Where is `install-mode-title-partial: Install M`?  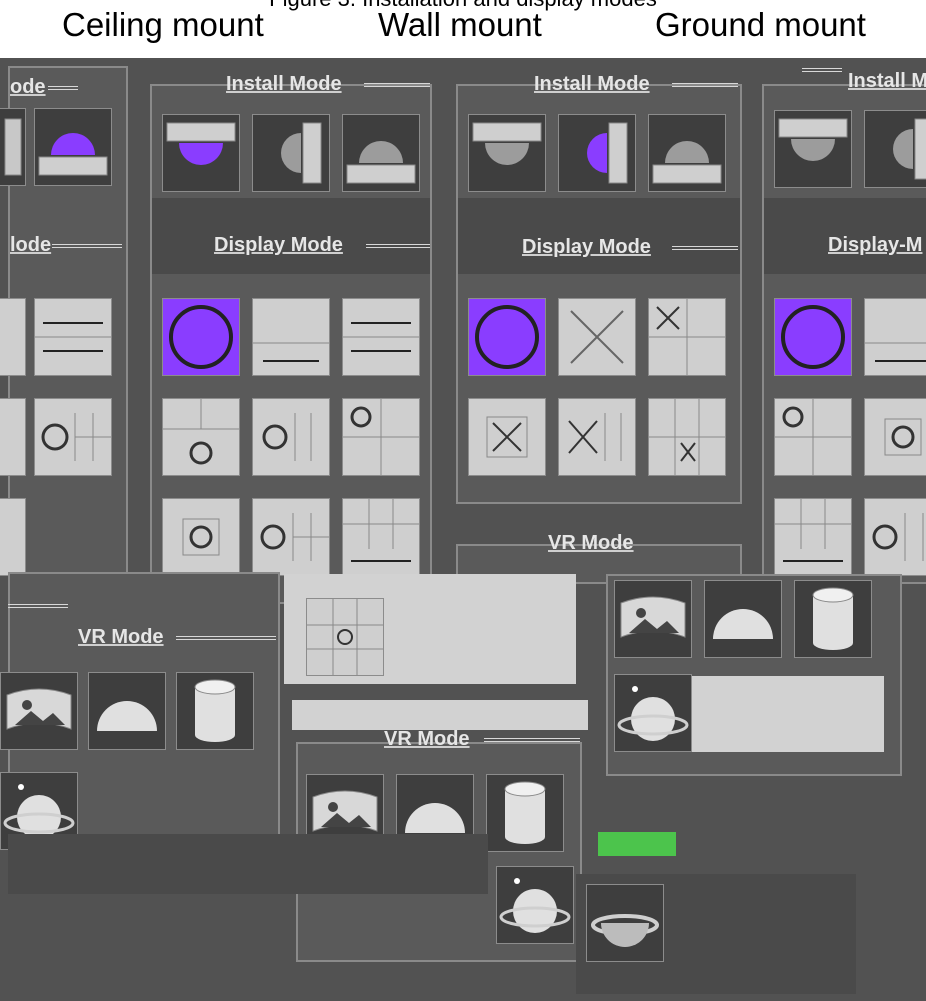 install-mode-title-partial: Install M is located at coordinates (887, 81).